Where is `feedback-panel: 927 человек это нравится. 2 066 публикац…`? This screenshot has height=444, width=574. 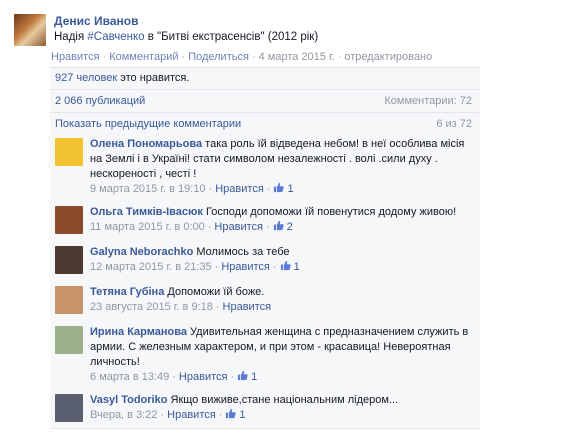 feedback-panel: 927 человек это нравится. 2 066 публикац… is located at coordinates (265, 101).